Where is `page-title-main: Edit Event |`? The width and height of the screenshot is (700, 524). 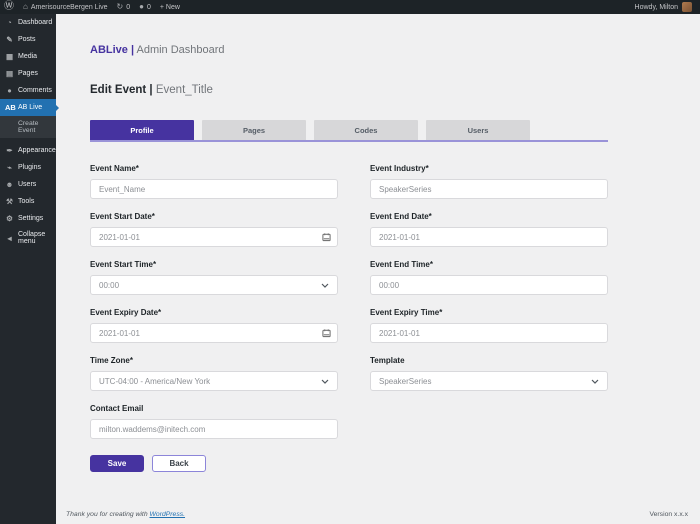 page-title-main: Edit Event | is located at coordinates (121, 90).